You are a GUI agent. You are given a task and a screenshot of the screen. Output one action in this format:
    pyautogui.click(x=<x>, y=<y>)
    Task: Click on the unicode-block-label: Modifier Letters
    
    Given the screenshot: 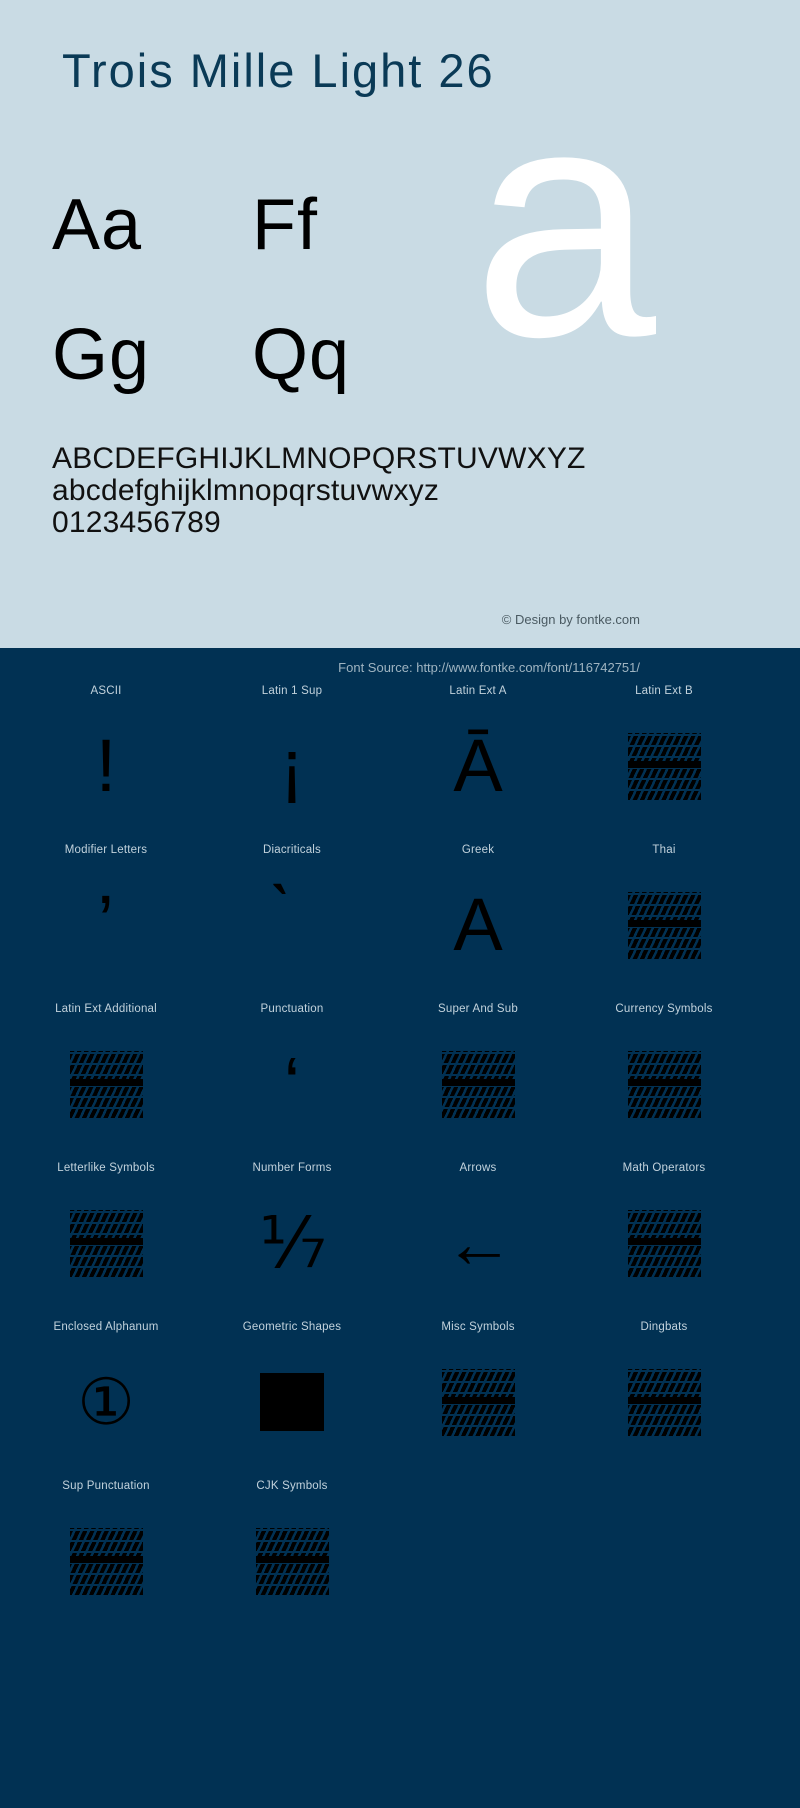 What is the action you would take?
    pyautogui.click(x=106, y=850)
    